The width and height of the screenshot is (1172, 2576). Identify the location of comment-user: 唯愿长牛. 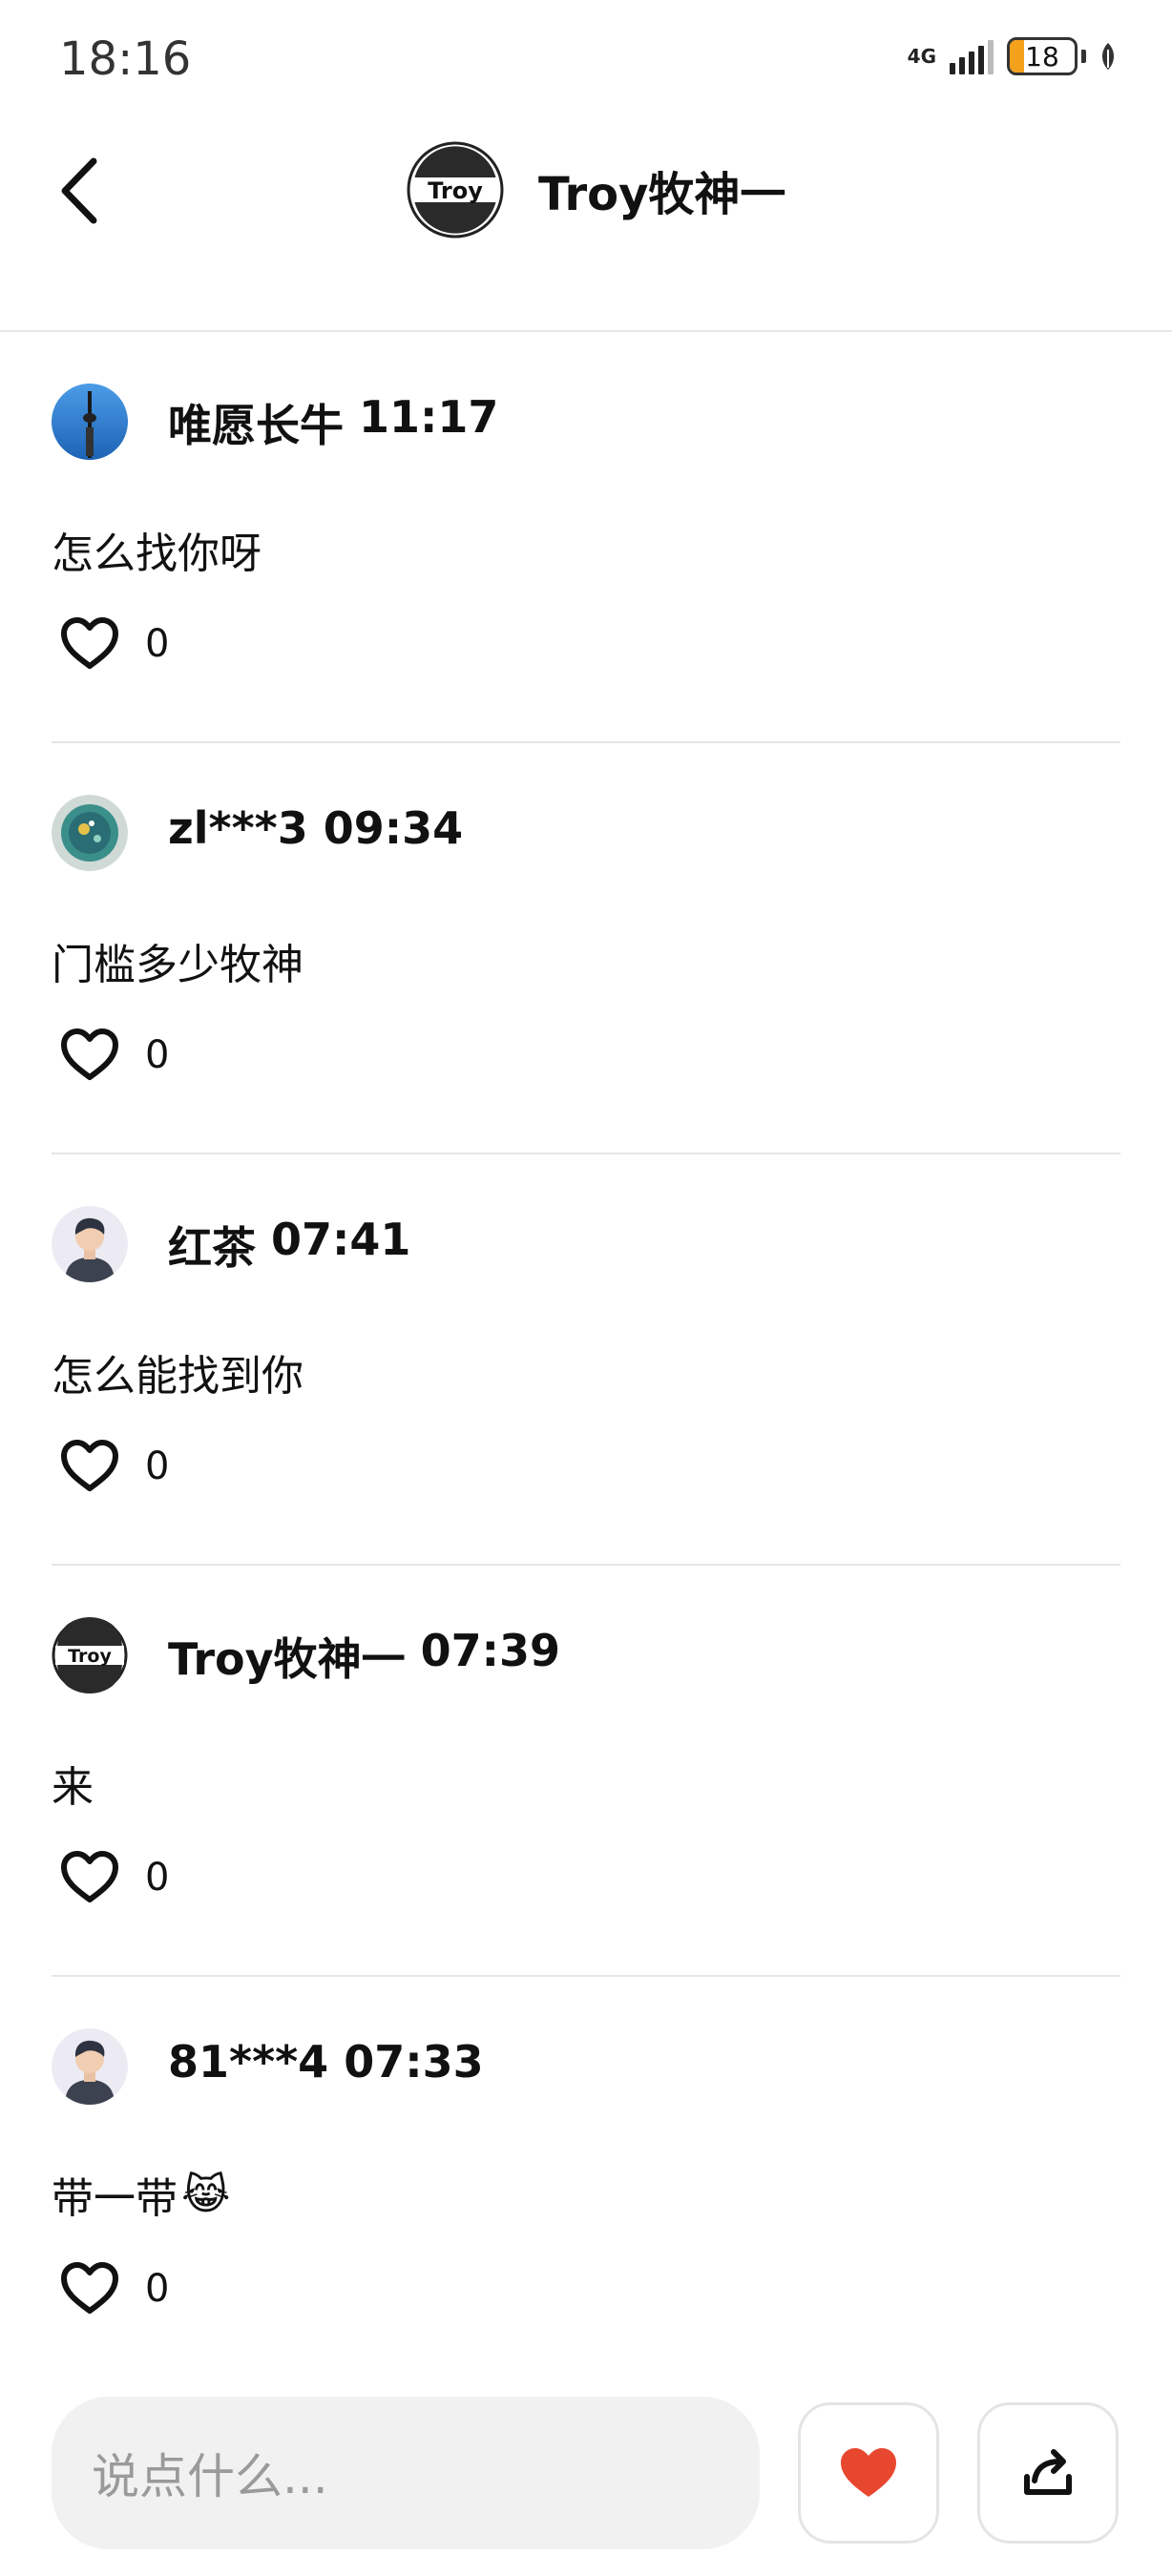
(256, 422).